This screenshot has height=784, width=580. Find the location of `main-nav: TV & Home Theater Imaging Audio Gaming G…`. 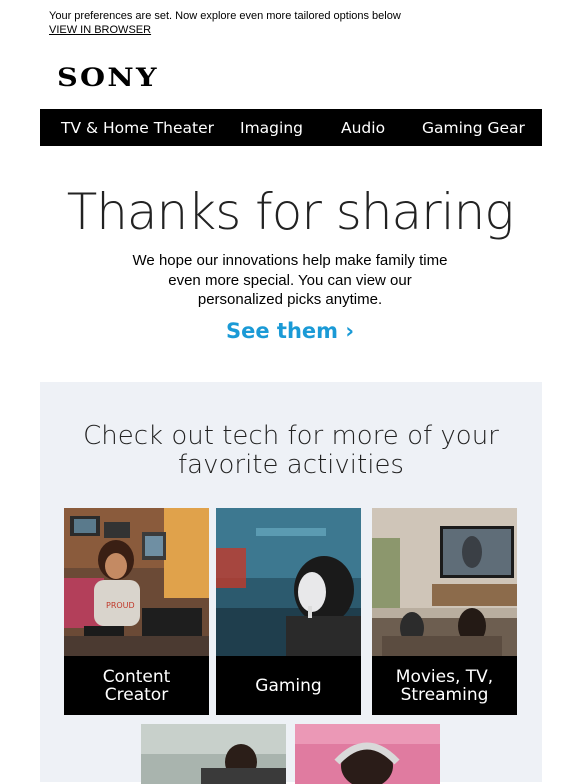

main-nav: TV & Home Theater Imaging Audio Gaming G… is located at coordinates (291, 127).